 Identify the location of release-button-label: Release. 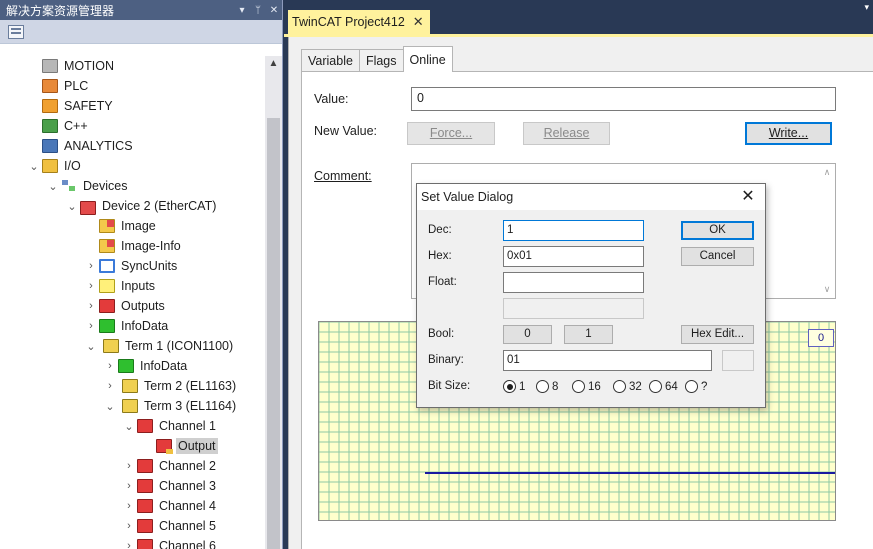
(566, 133).